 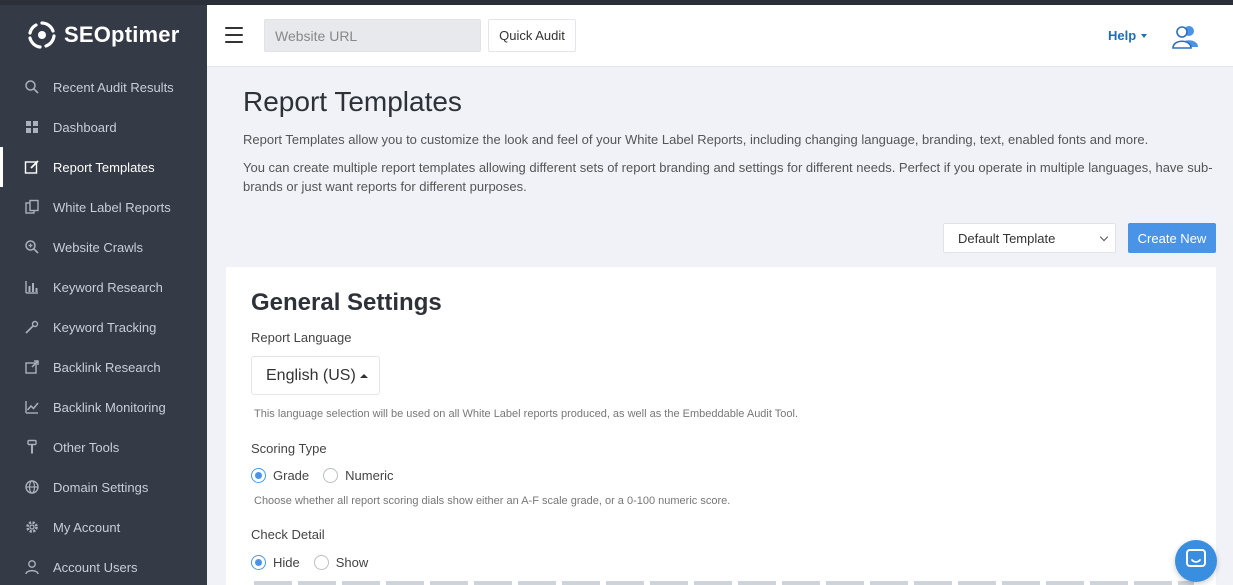 What do you see at coordinates (1122, 35) in the screenshot?
I see `help-label: Help` at bounding box center [1122, 35].